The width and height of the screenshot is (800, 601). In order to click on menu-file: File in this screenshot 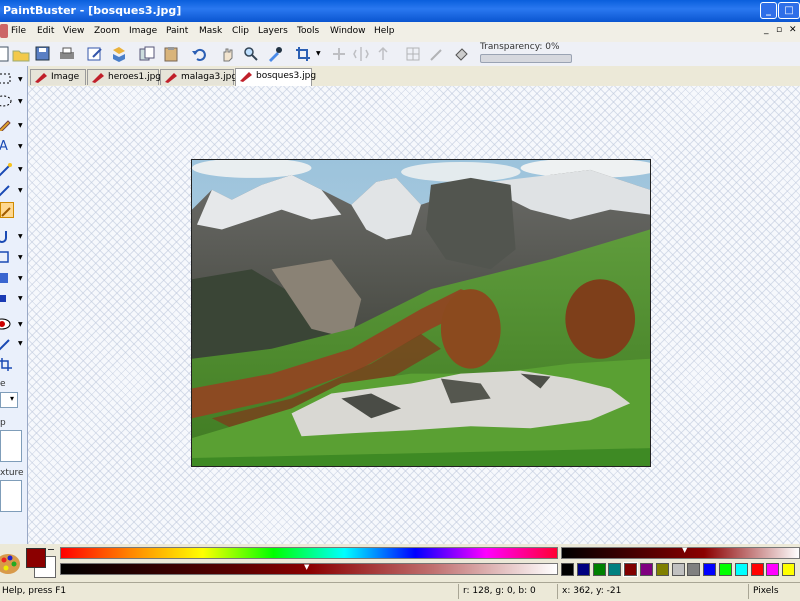, I will do `click(18, 31)`.